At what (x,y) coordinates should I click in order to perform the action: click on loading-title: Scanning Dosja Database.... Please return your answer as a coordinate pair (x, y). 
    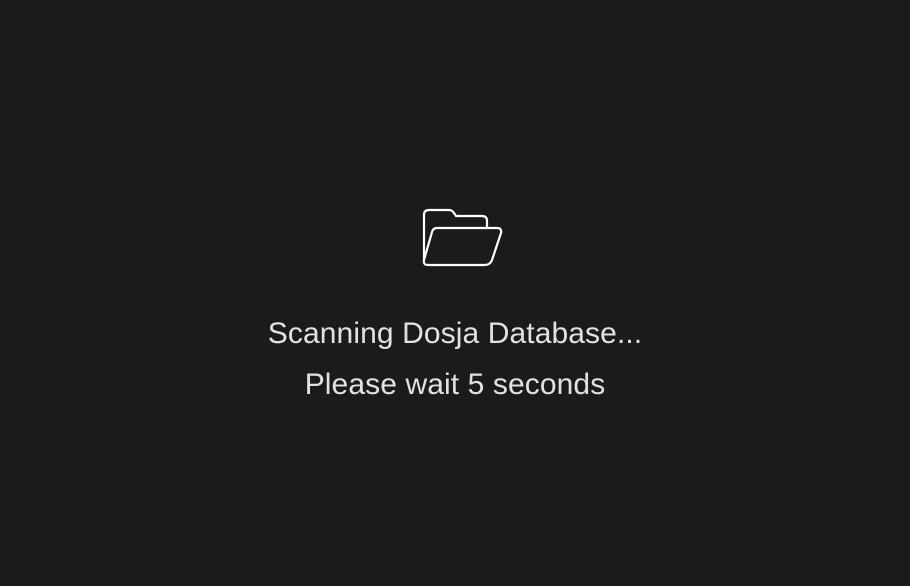
    Looking at the image, I should click on (455, 333).